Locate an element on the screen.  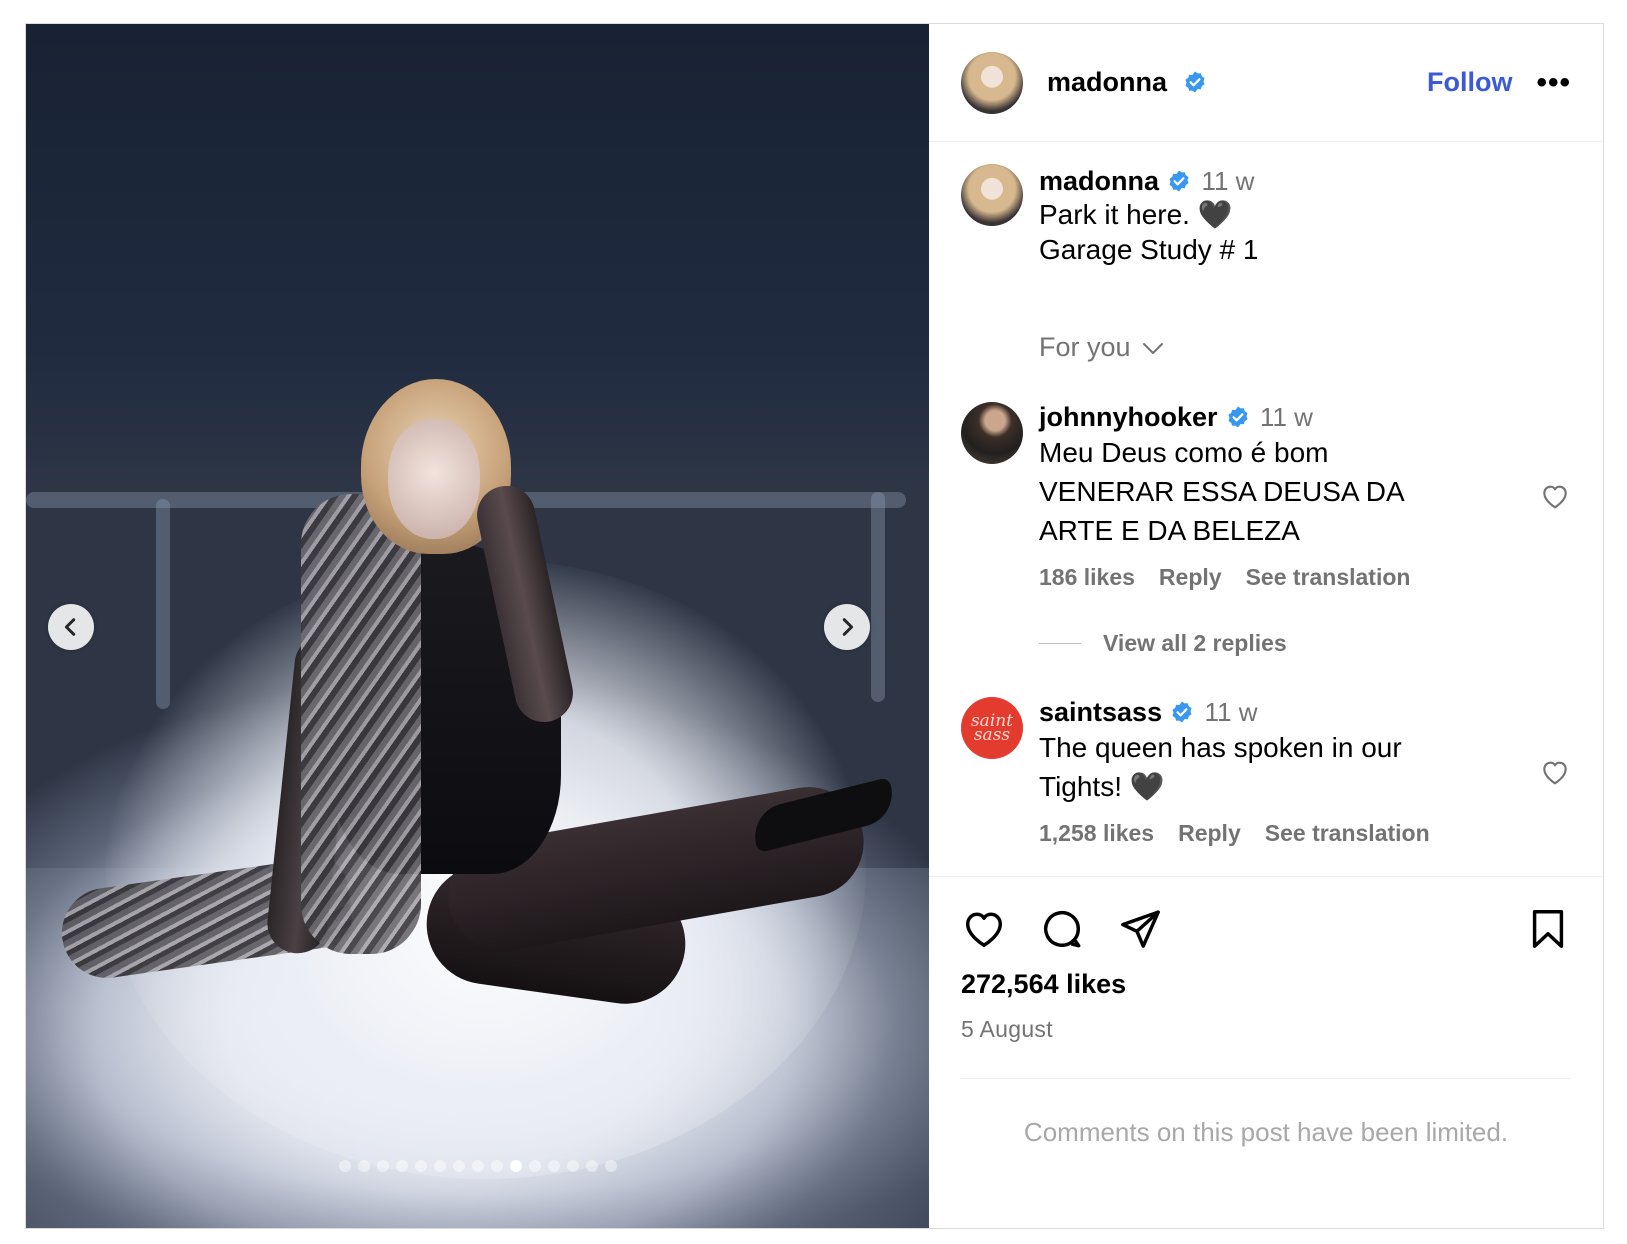
post-header: madonna Follow ••• is located at coordinates (1266, 83).